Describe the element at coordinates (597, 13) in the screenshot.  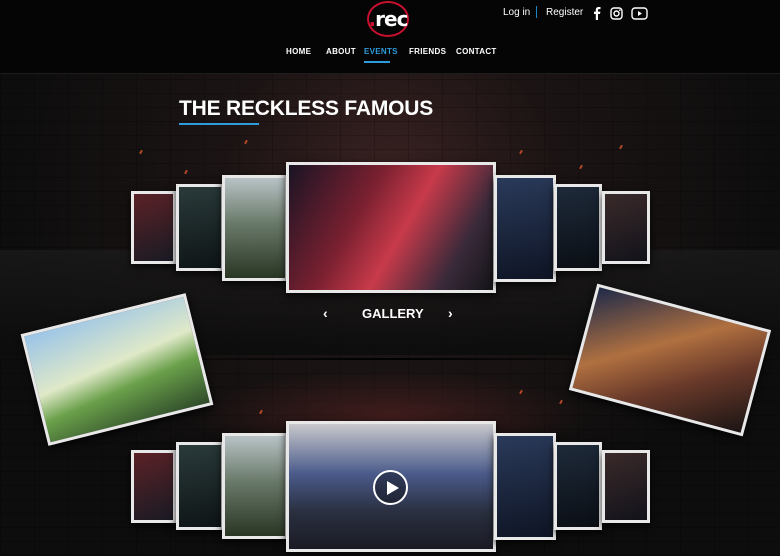
I see `facebook-icon` at that location.